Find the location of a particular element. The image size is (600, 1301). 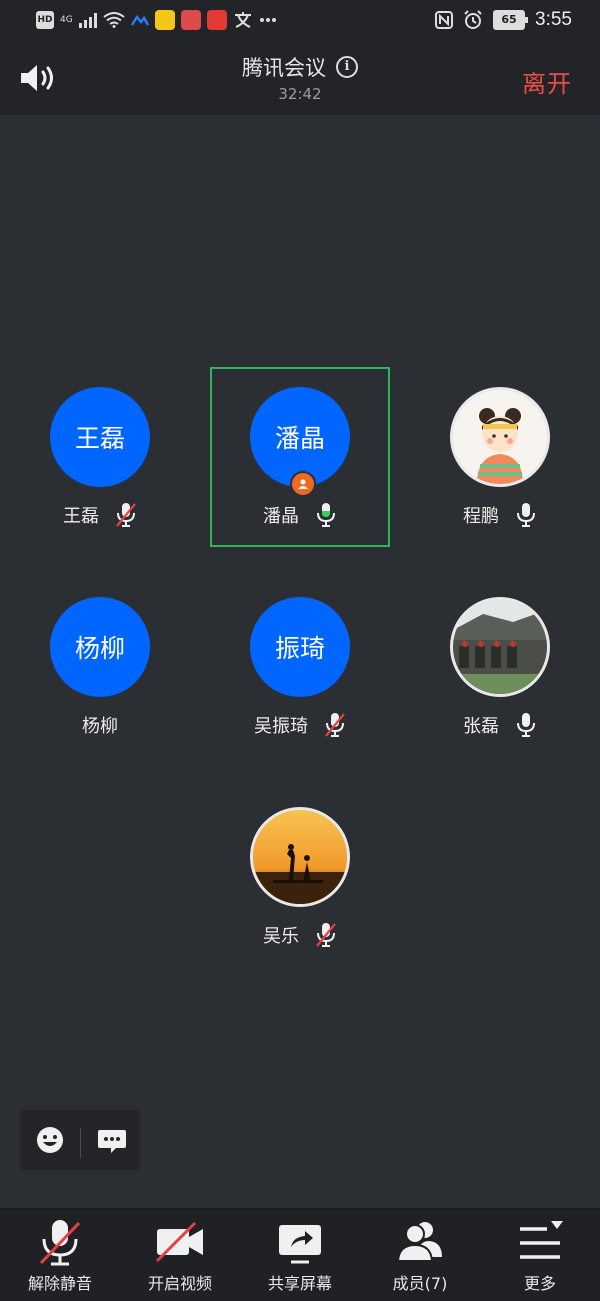

share-screen-button: 共享屏幕 is located at coordinates (300, 1255).